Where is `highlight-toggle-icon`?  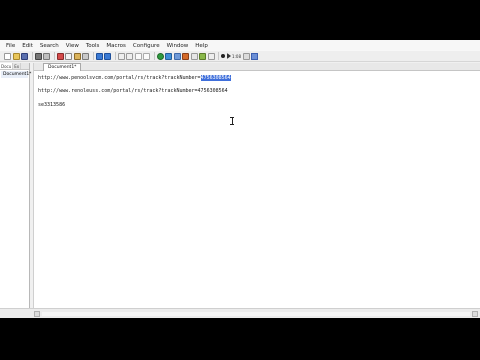
highlight-toggle-icon is located at coordinates (255, 56).